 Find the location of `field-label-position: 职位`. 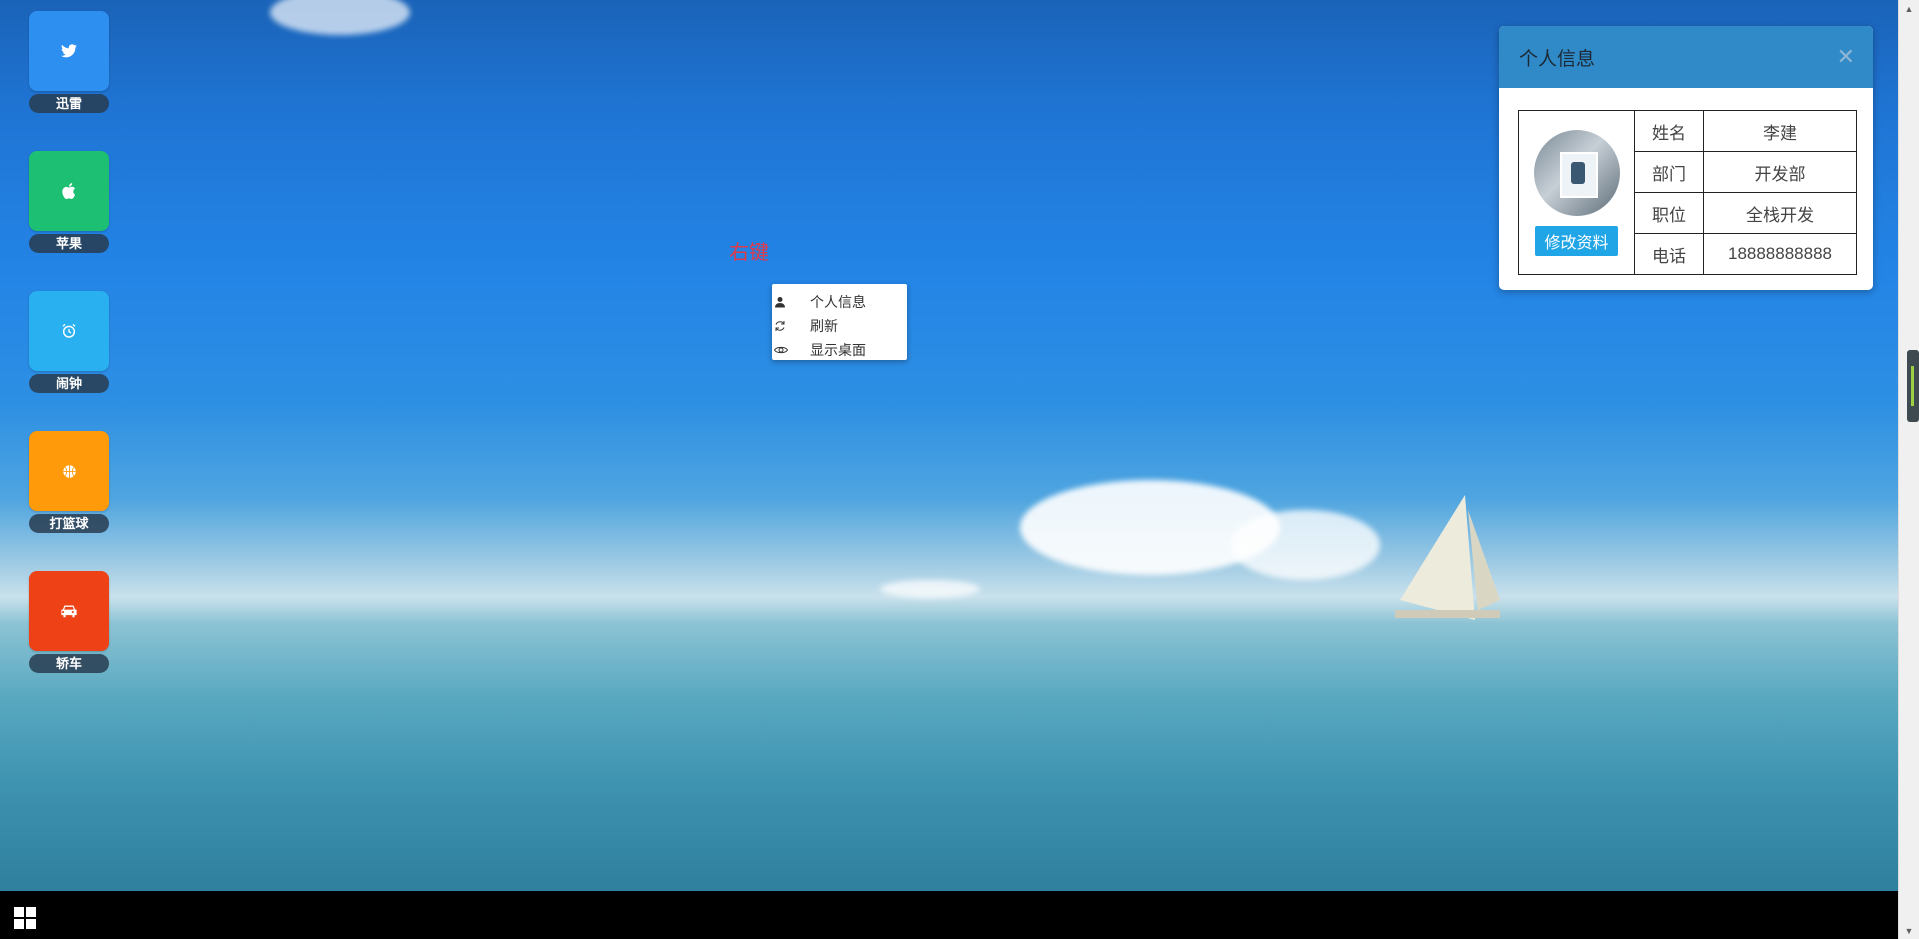

field-label-position: 职位 is located at coordinates (1669, 213).